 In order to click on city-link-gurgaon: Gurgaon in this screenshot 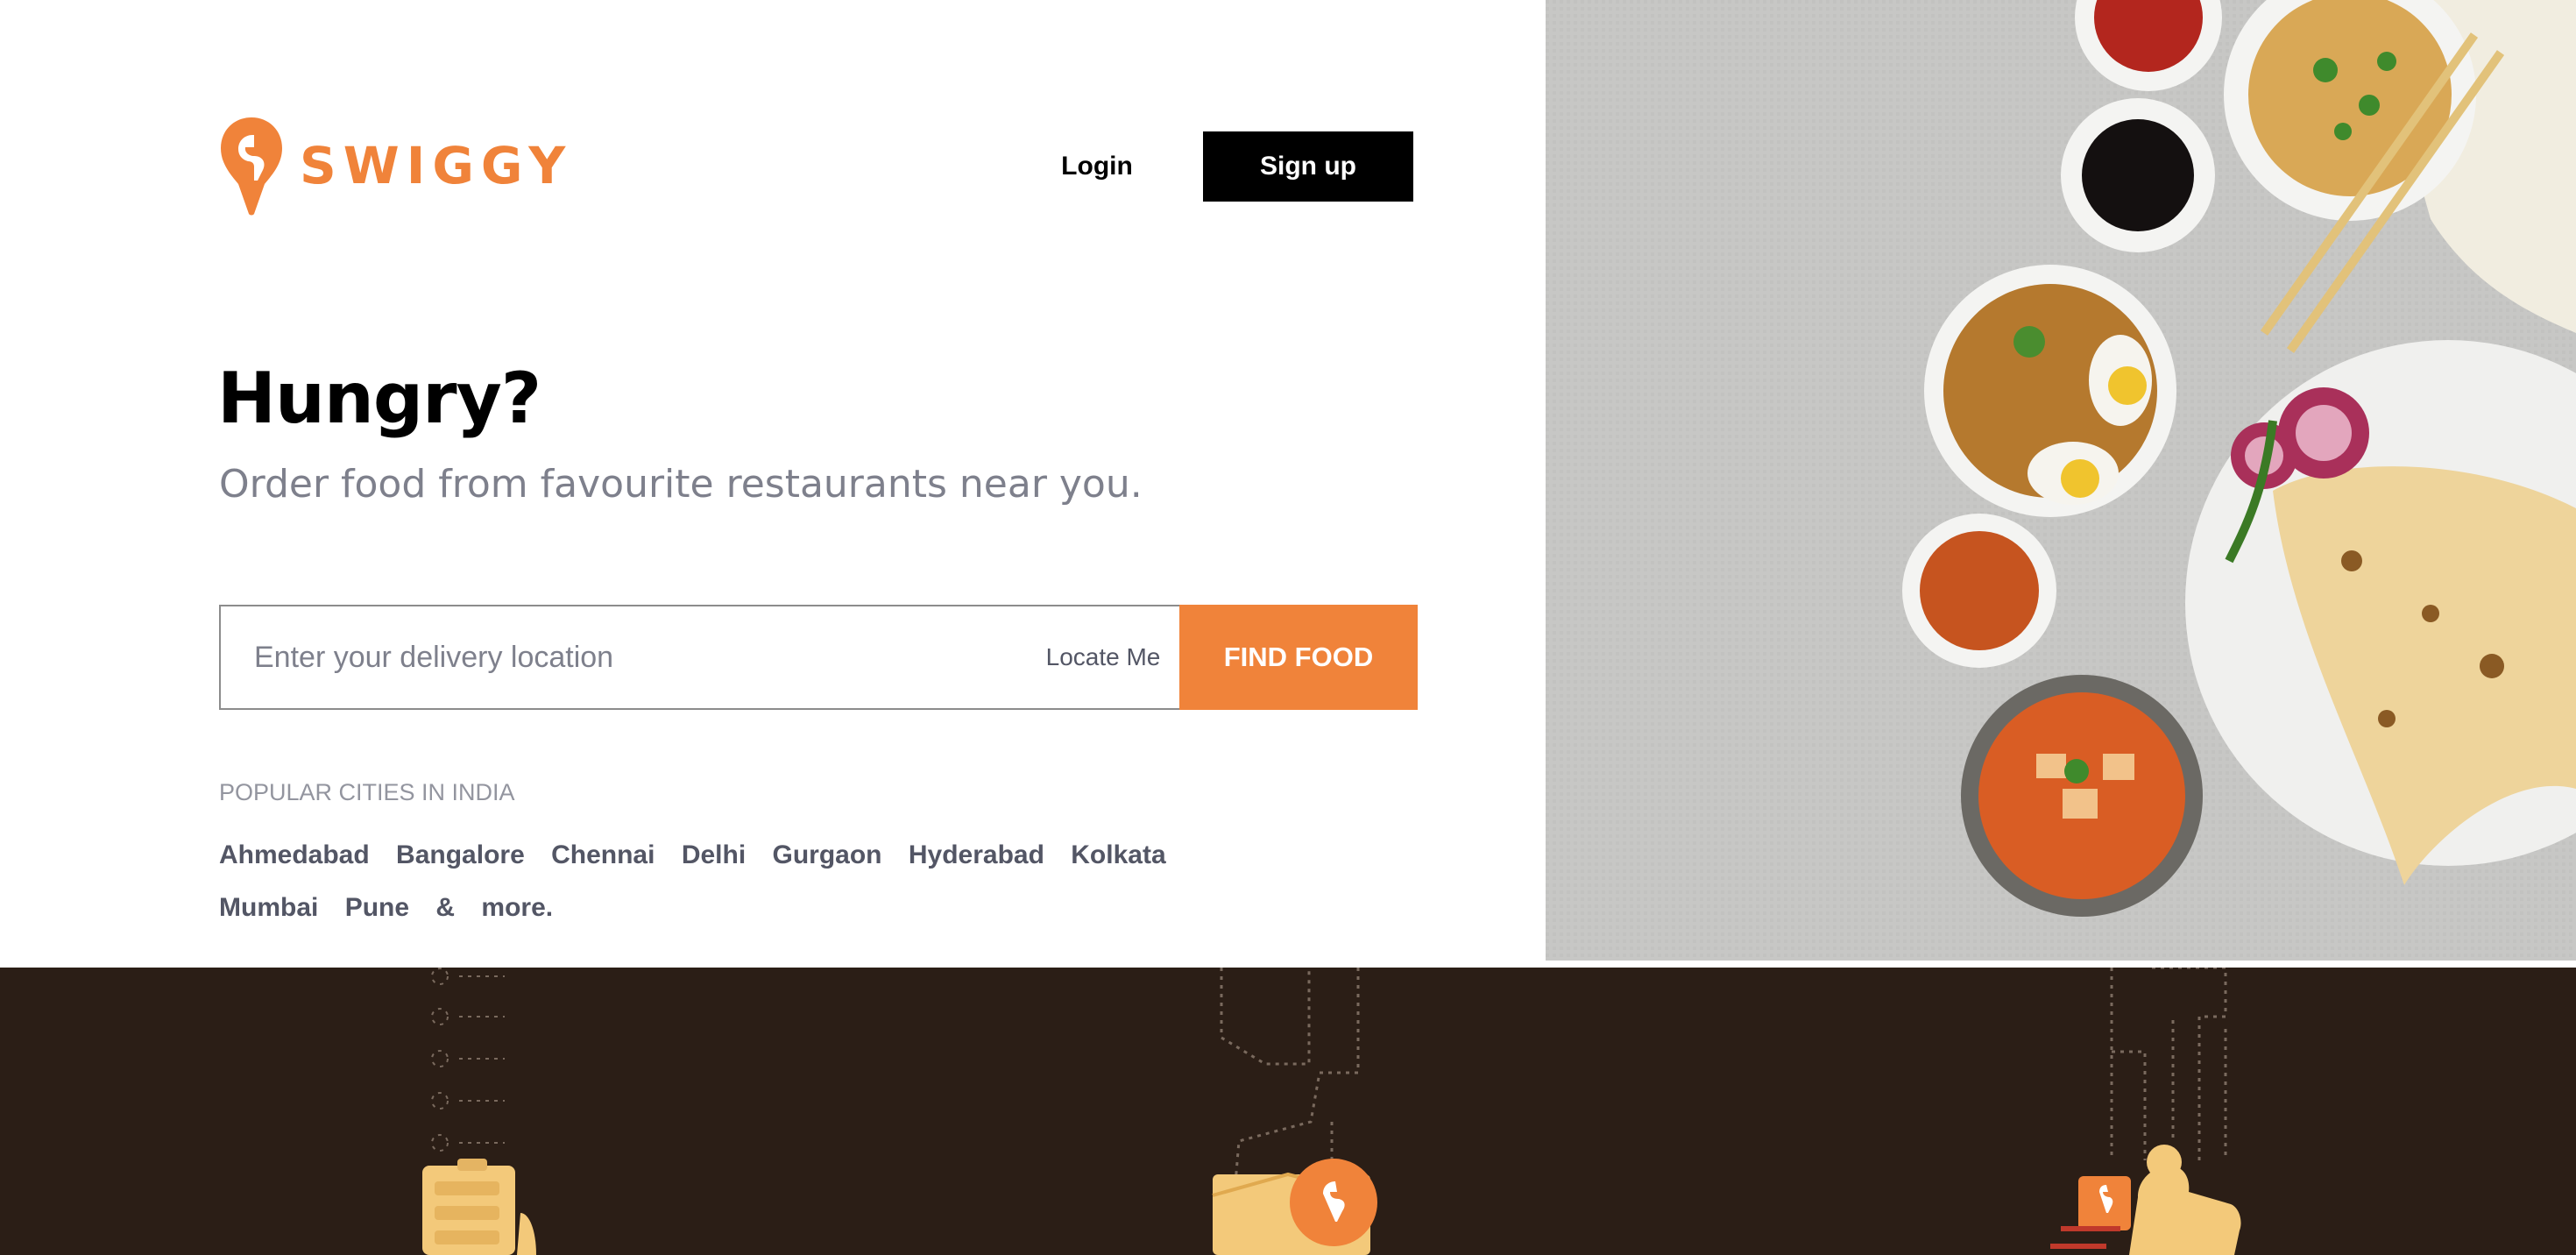, I will do `click(827, 855)`.